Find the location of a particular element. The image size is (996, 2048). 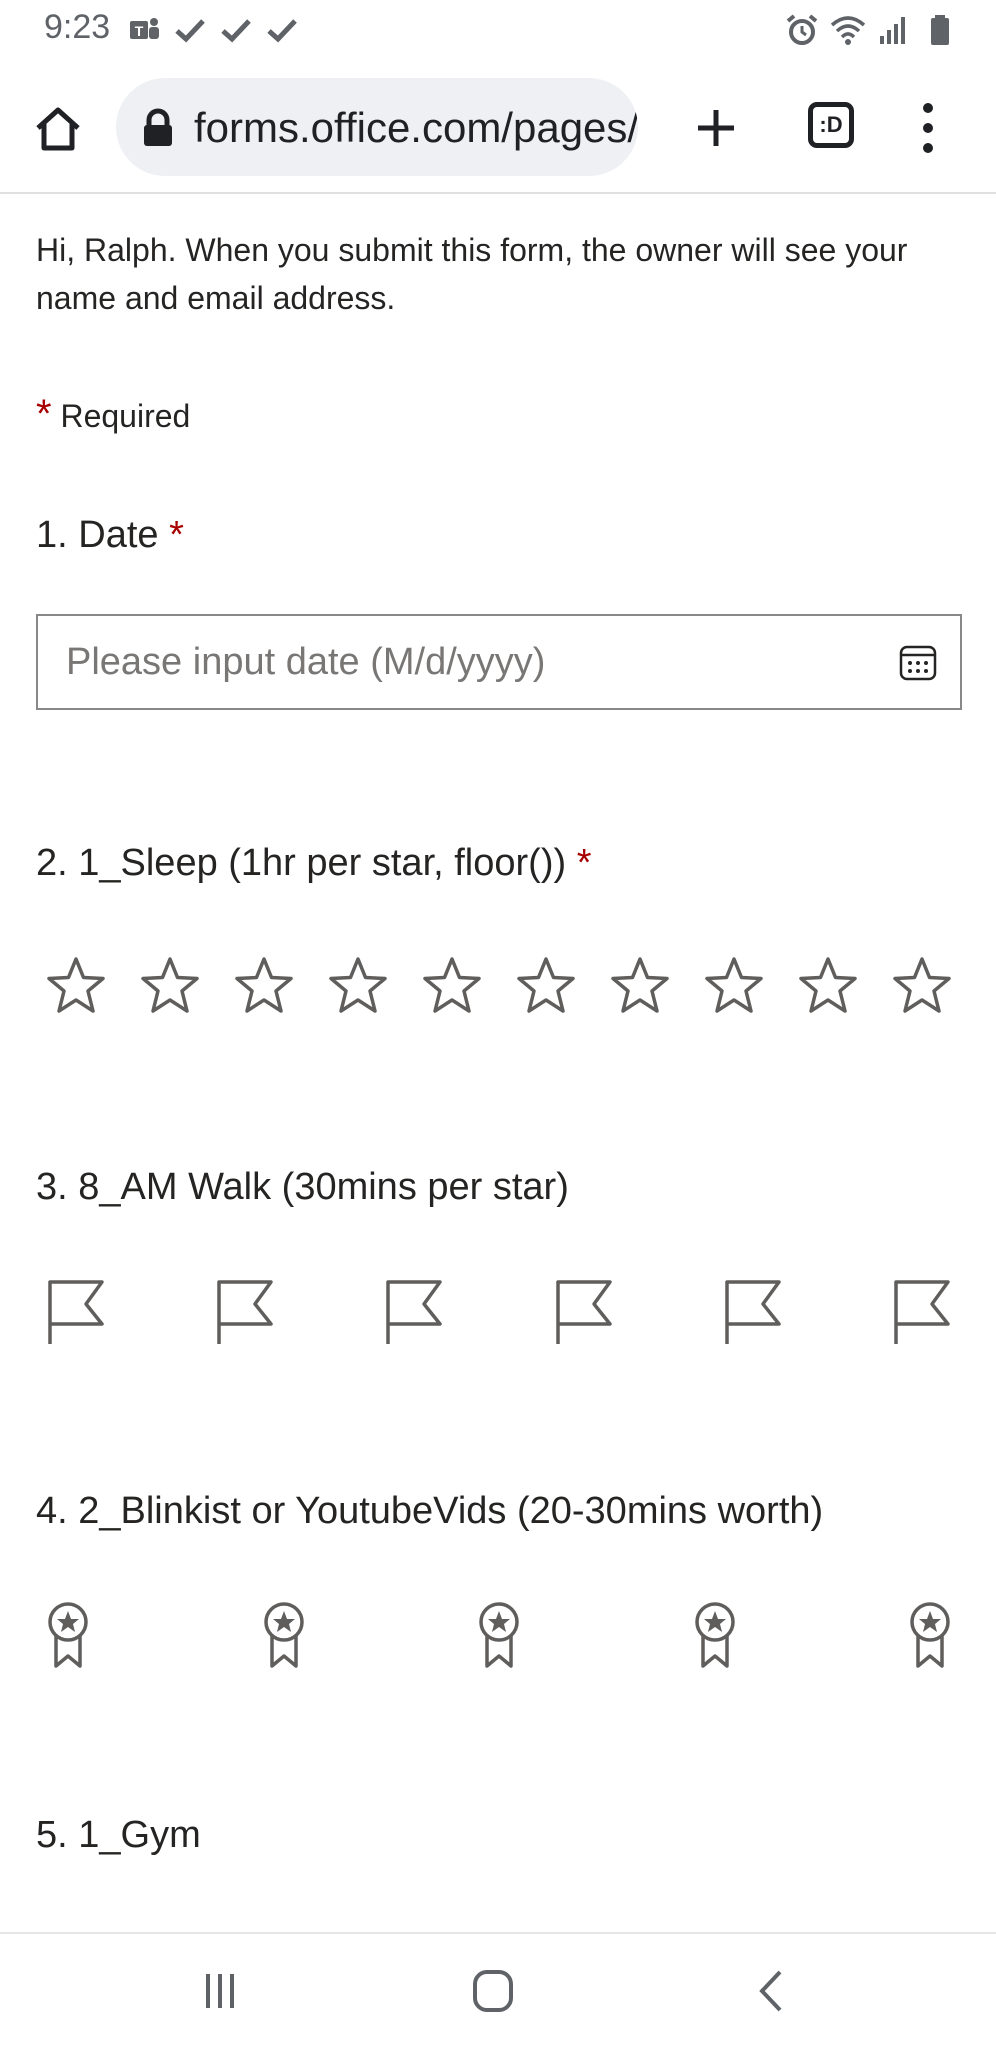

svg-text: T is located at coordinates (139, 31).